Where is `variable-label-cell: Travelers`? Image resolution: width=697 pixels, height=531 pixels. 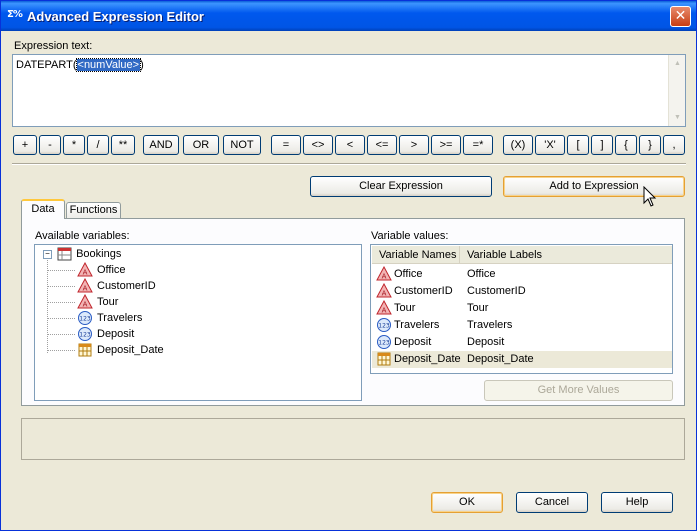
variable-label-cell: Travelers is located at coordinates (490, 325).